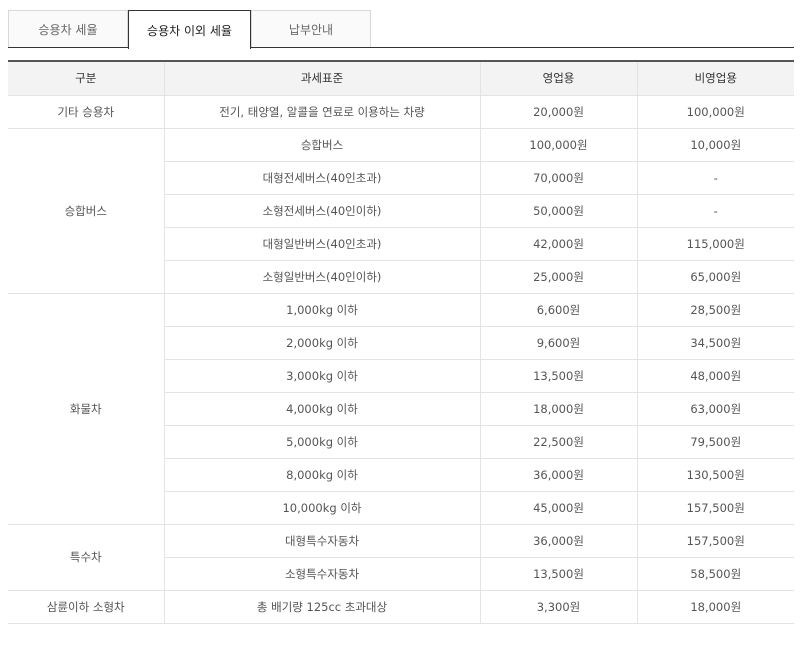 This screenshot has height=652, width=800. Describe the element at coordinates (86, 210) in the screenshot. I see `category-cell: 승합버스` at that location.